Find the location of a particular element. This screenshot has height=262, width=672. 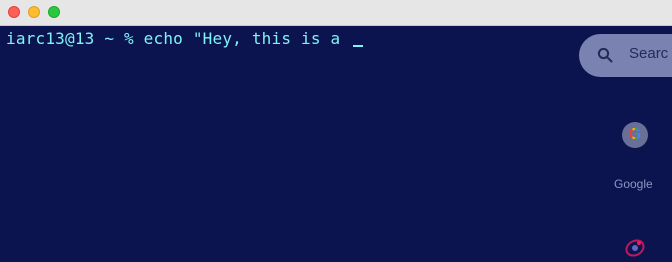

typed-command: echo "Hey, this is a is located at coordinates (247, 38).